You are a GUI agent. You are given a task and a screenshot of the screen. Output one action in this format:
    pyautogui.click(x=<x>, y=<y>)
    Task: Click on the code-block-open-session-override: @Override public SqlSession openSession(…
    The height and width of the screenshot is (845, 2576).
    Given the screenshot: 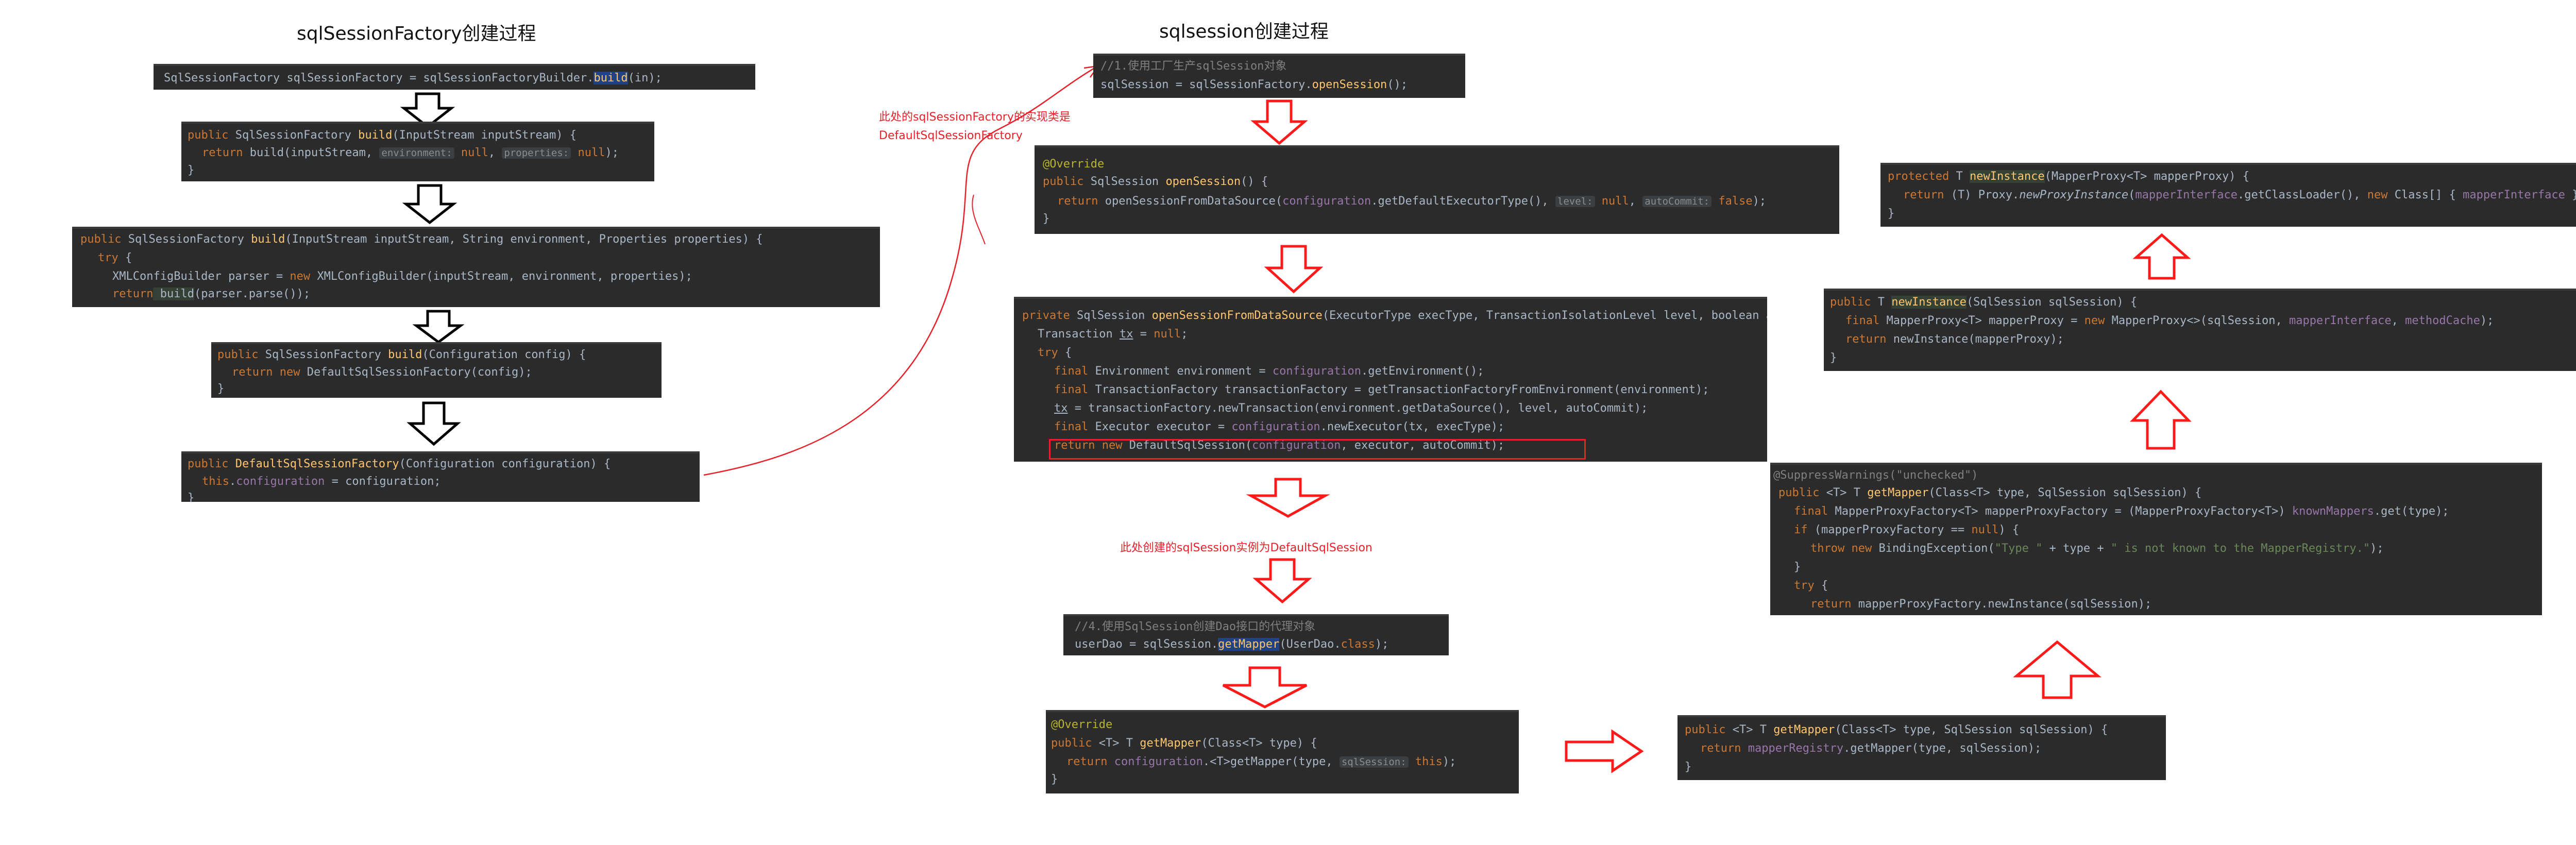 What is the action you would take?
    pyautogui.click(x=1437, y=189)
    